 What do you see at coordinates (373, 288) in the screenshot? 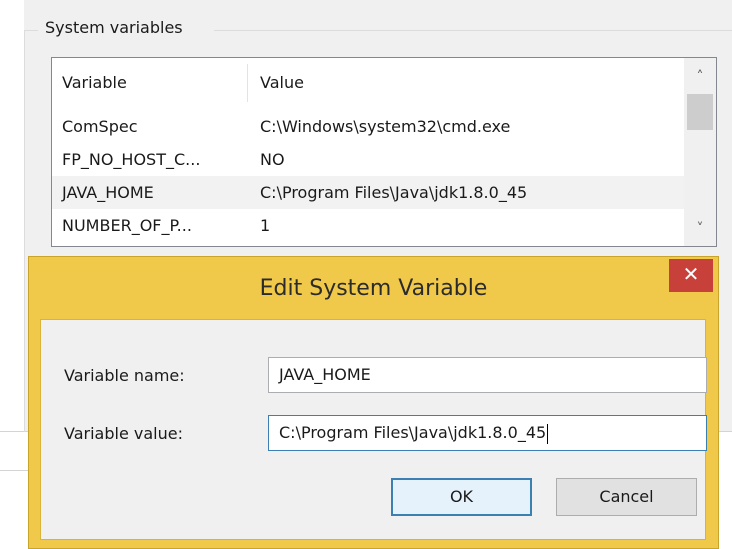
I see `dialog-title: Edit System Variable` at bounding box center [373, 288].